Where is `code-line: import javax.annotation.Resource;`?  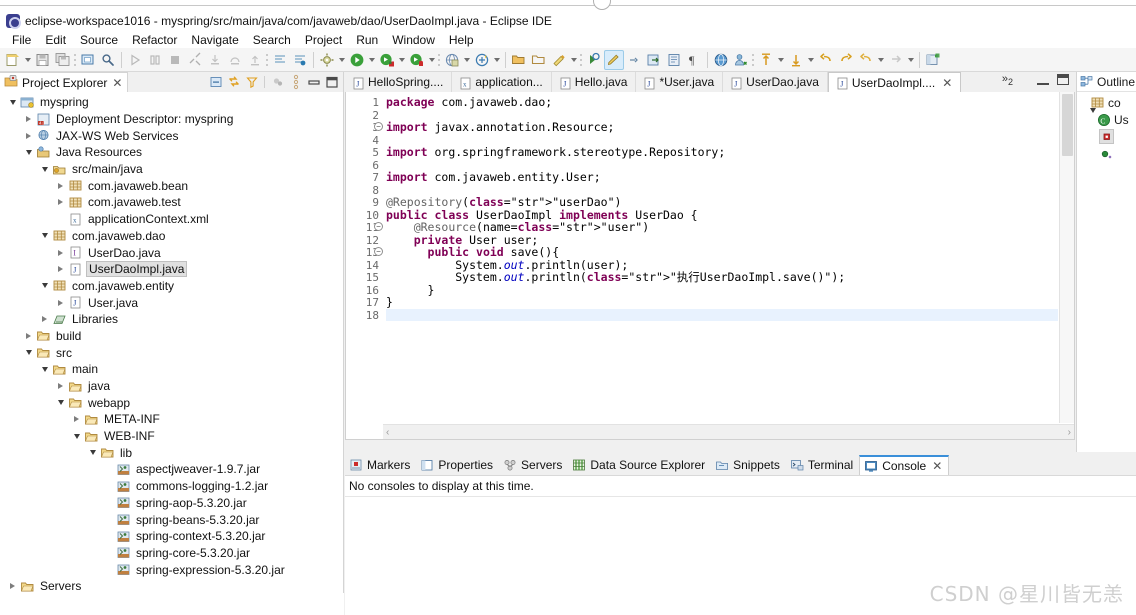 code-line: import javax.annotation.Resource; is located at coordinates (722, 127).